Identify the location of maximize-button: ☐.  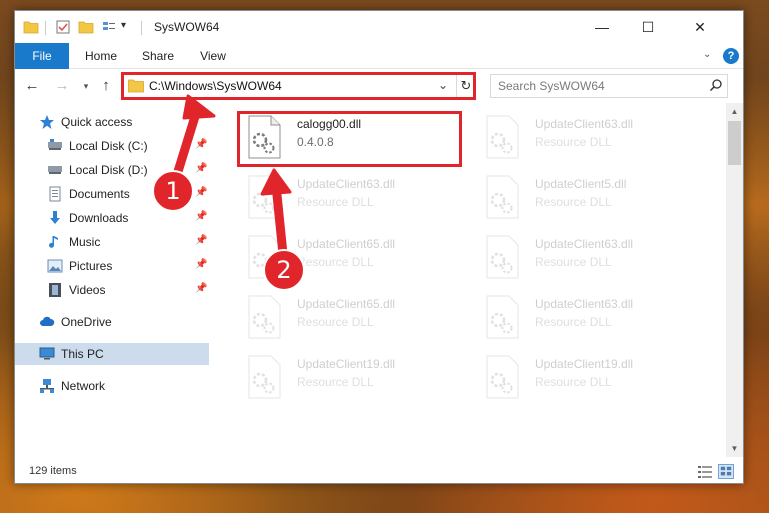
(648, 27).